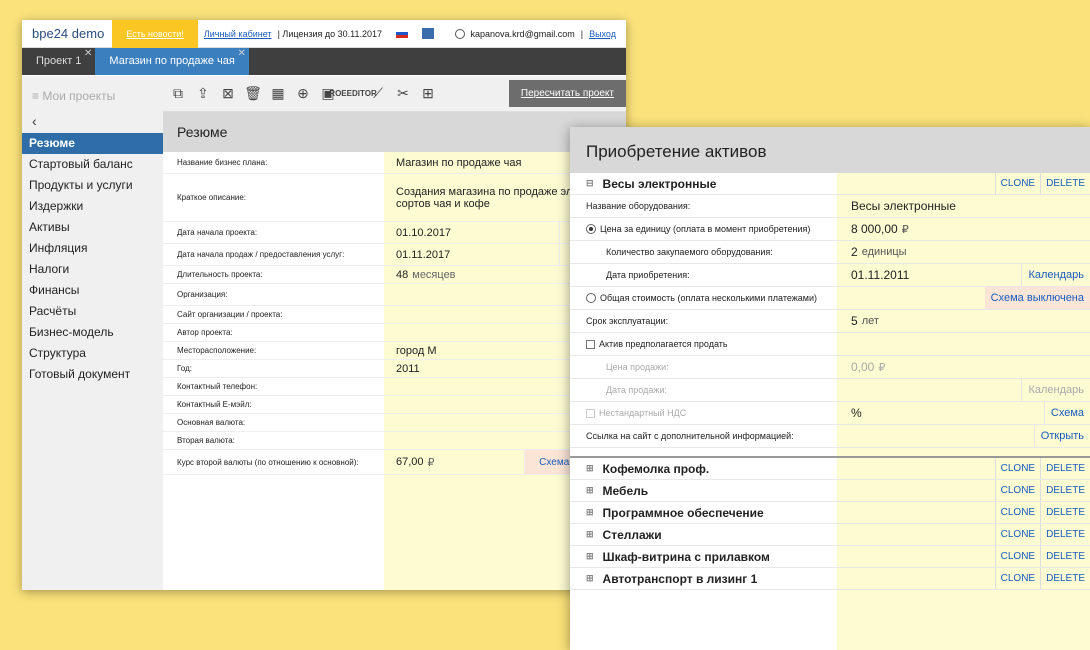 The image size is (1090, 650). What do you see at coordinates (92, 248) in the screenshot?
I see `sidebar-item: Инфляция` at bounding box center [92, 248].